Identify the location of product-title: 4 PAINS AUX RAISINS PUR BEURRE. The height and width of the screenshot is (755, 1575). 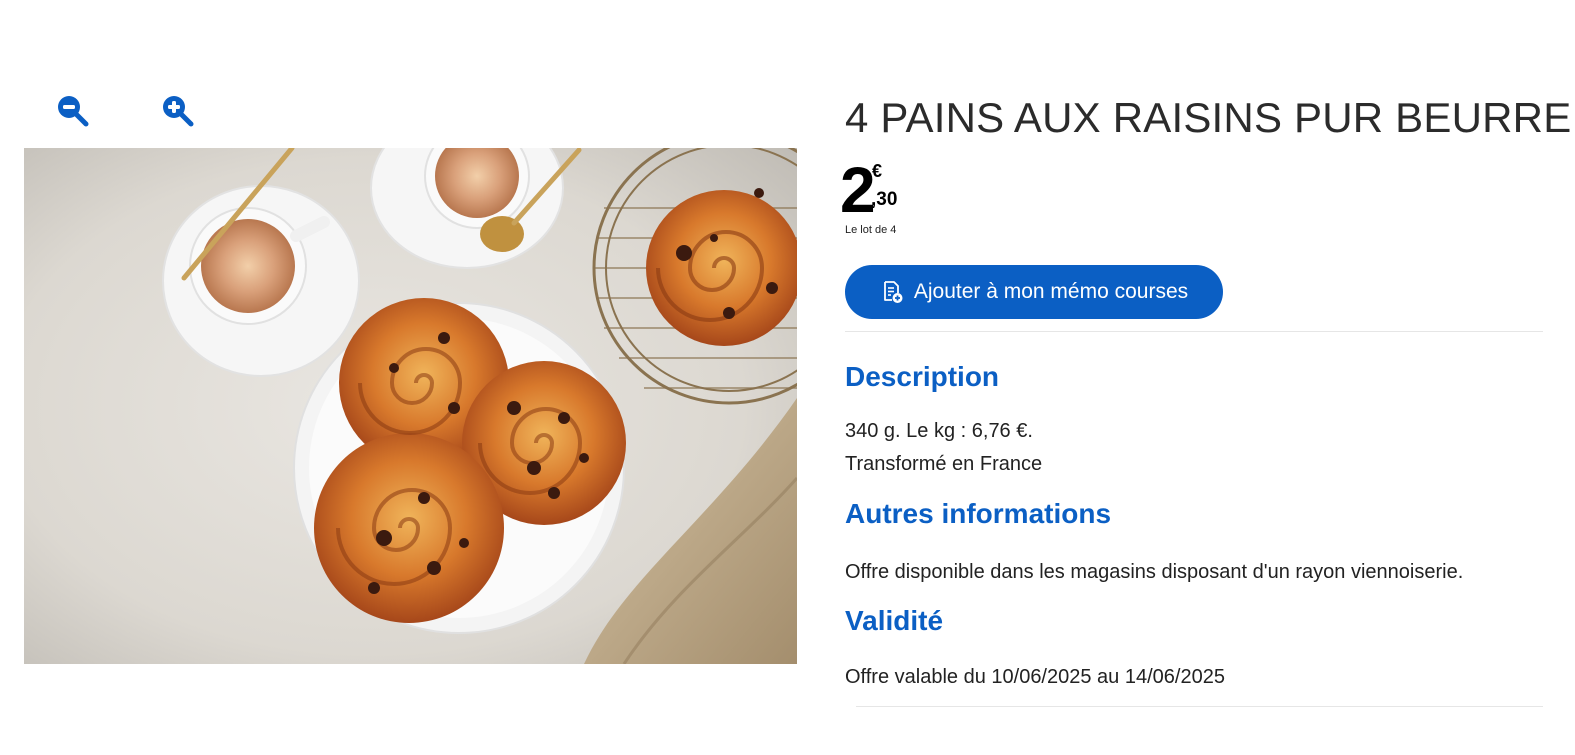
(1208, 117).